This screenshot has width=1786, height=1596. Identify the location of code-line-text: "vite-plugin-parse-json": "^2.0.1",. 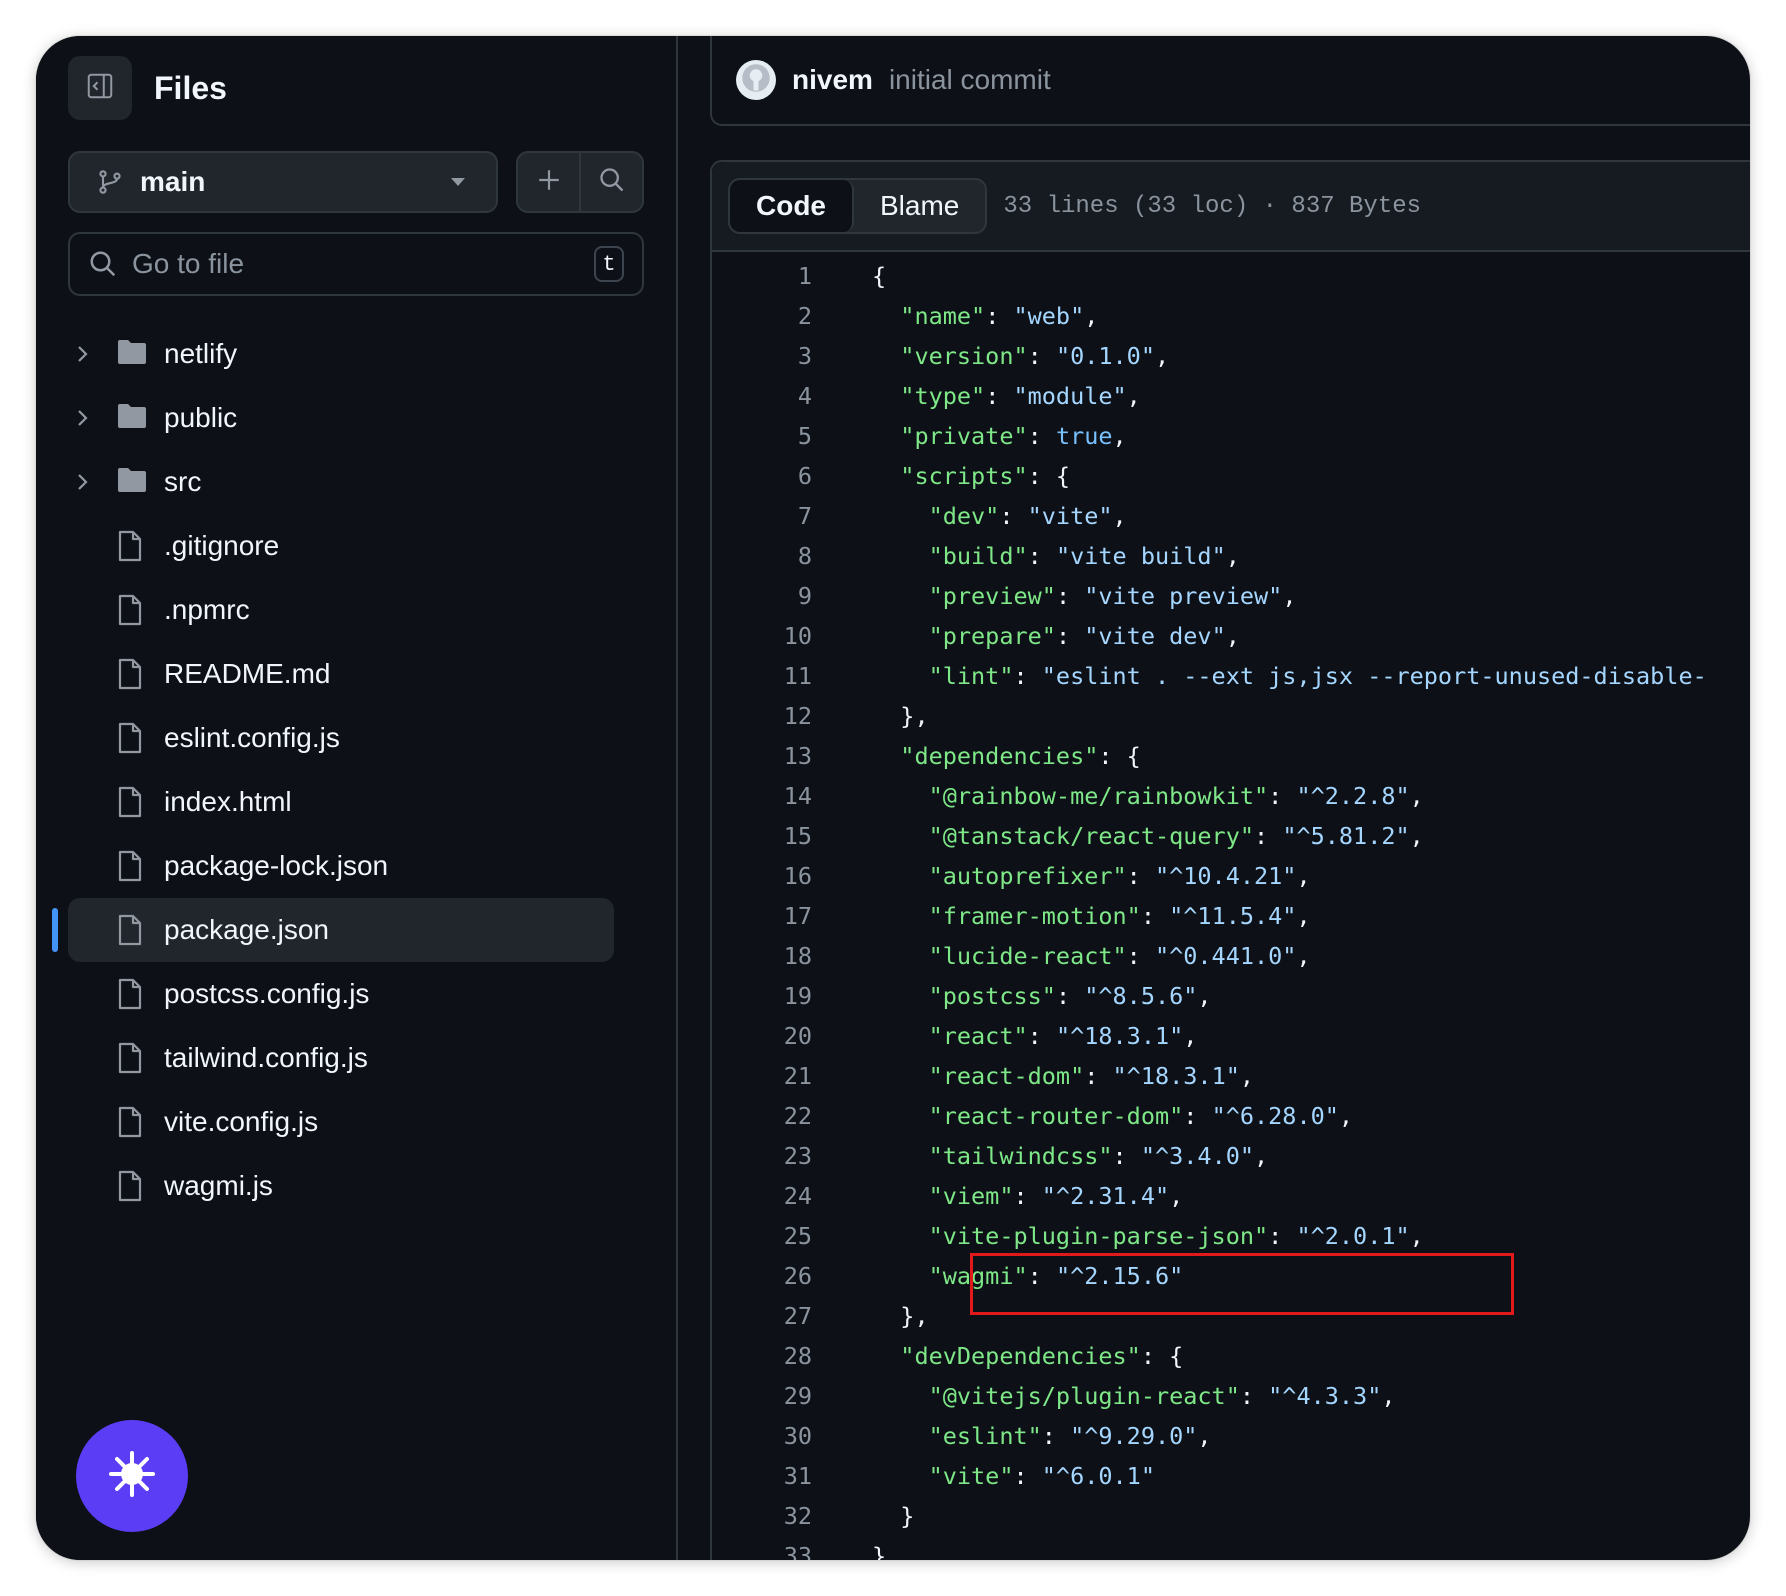
(1176, 1236).